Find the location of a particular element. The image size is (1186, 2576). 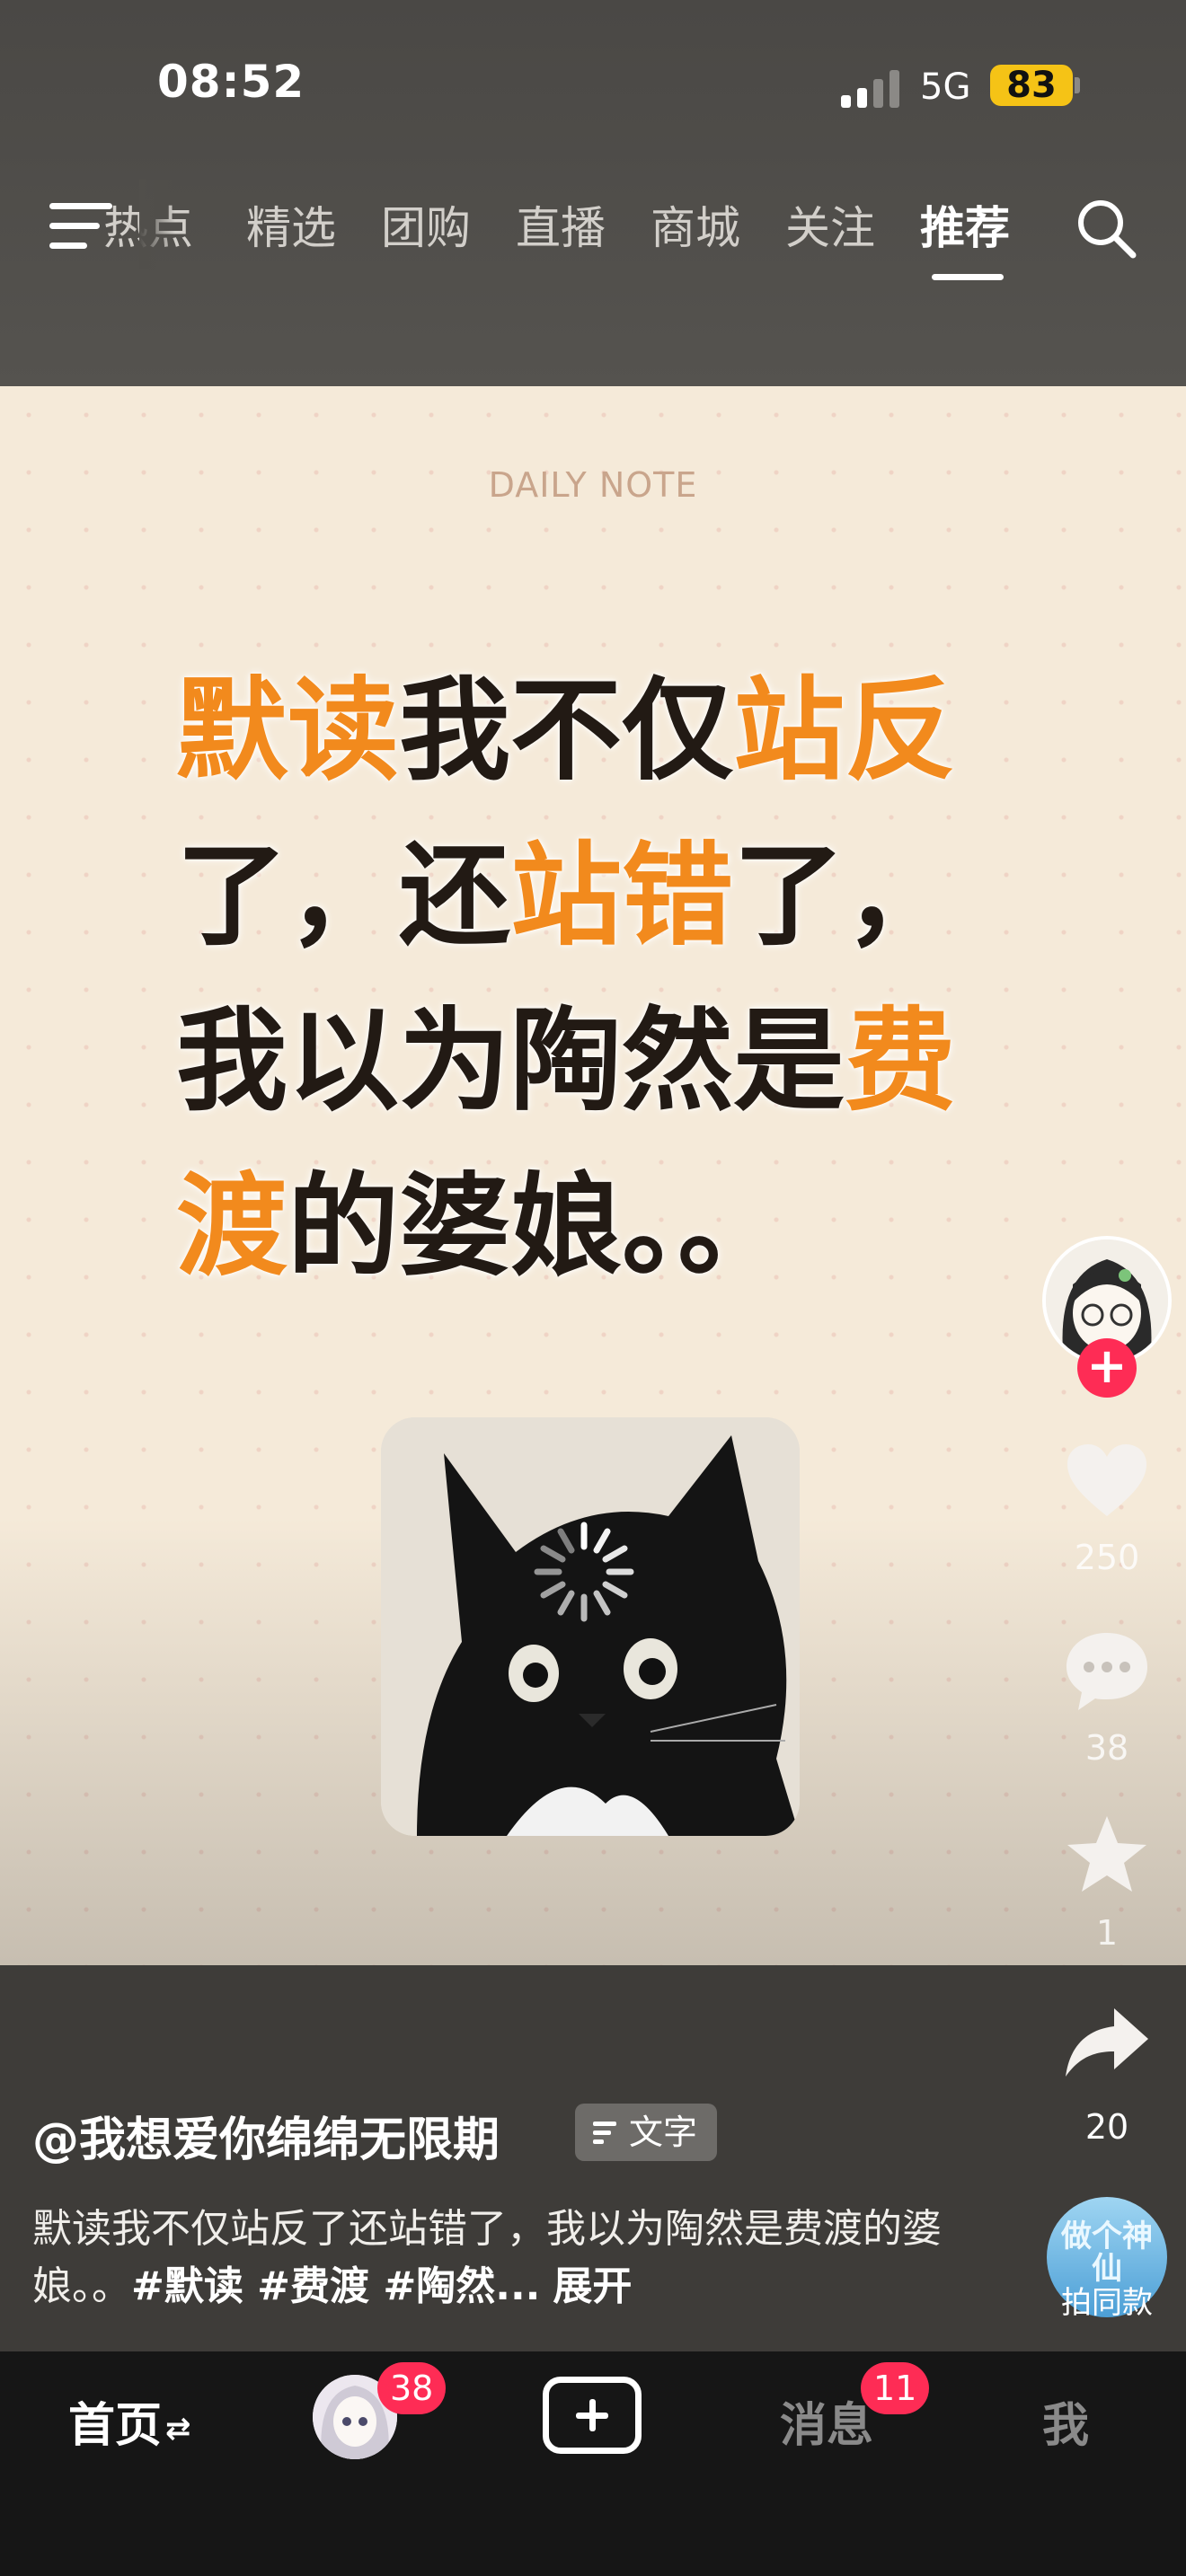

heart-icon is located at coordinates (1107, 1482).